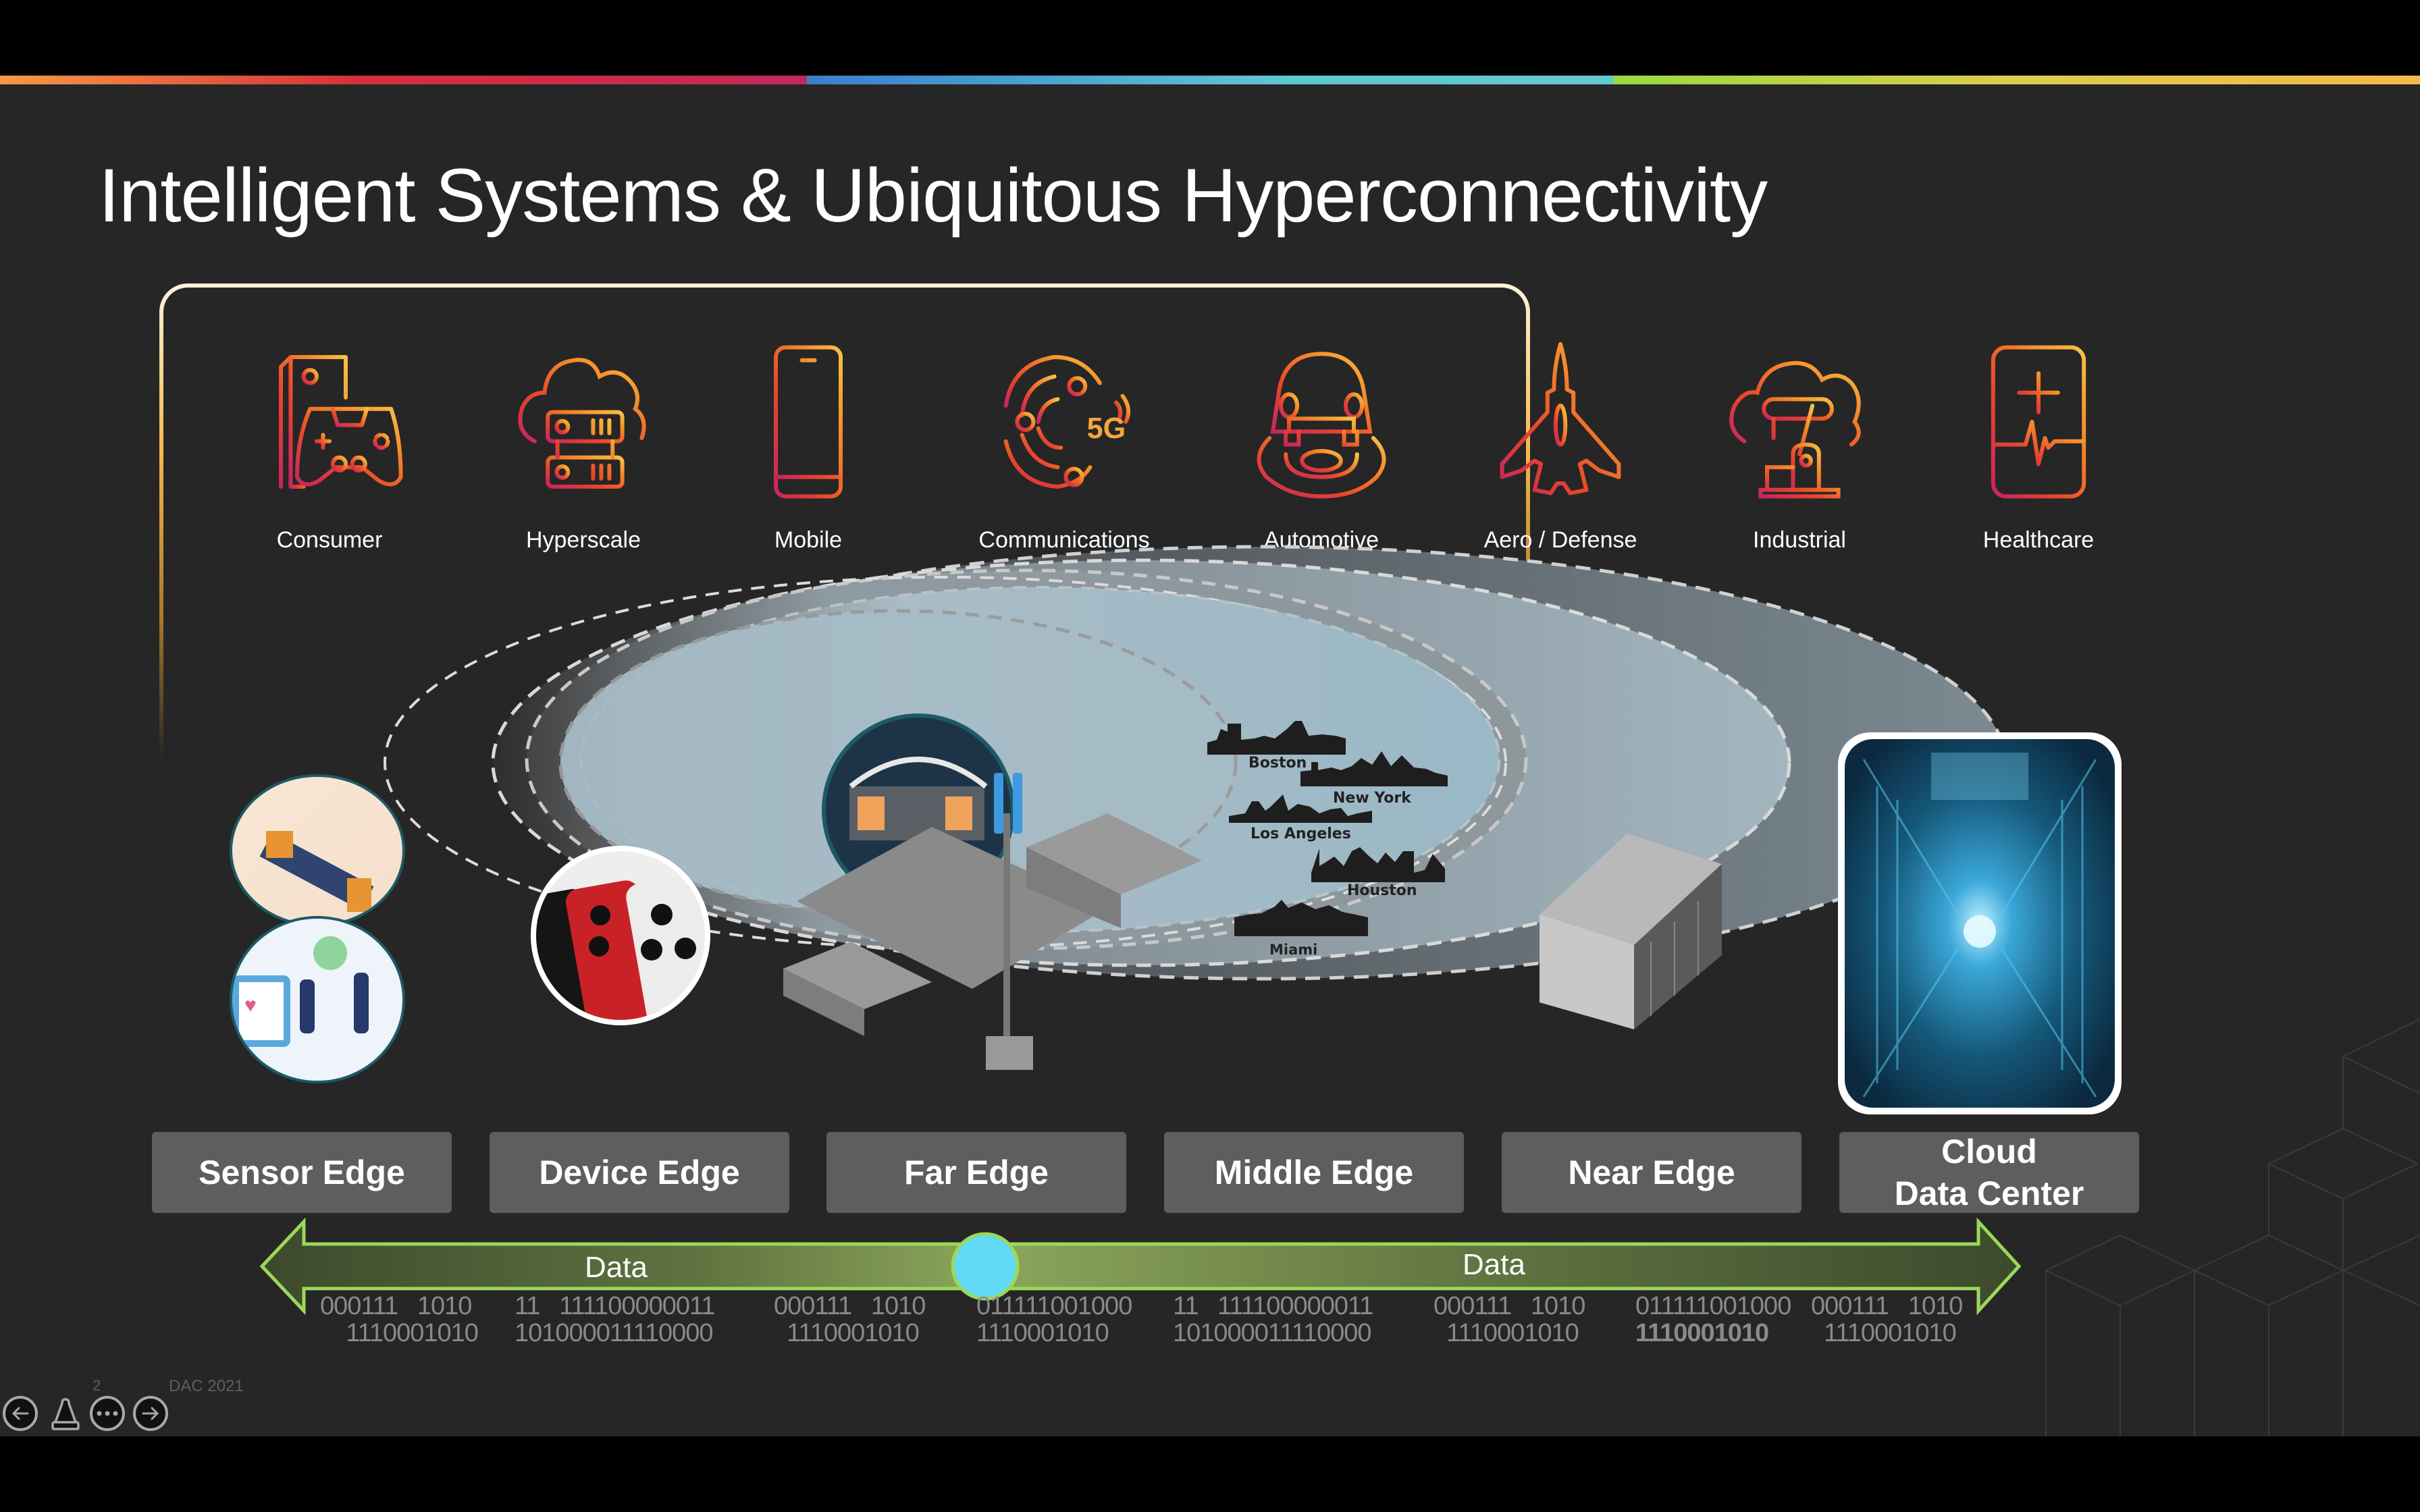 This screenshot has height=1512, width=2420. I want to click on wearable-fitness-image: ♥, so click(317, 999).